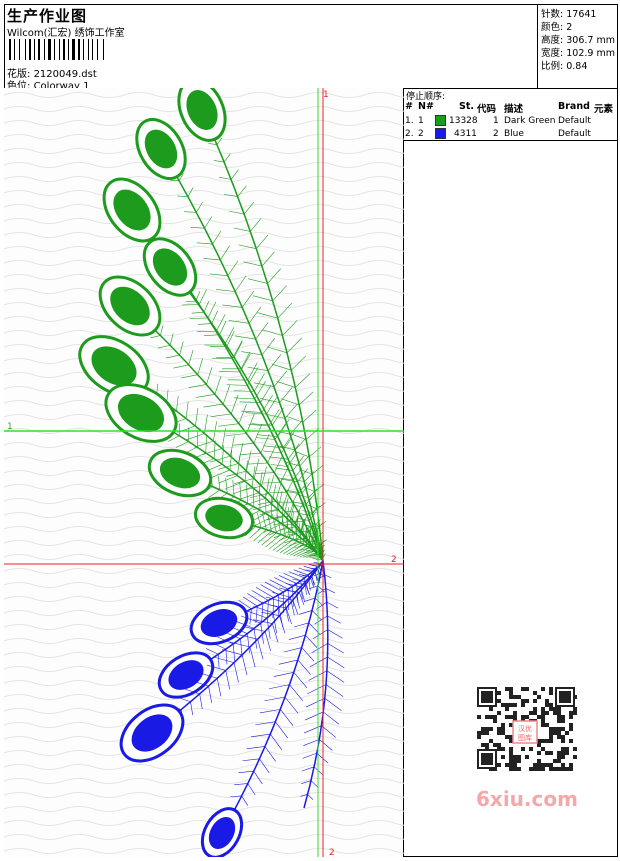 Image resolution: width=620 pixels, height=861 pixels. Describe the element at coordinates (525, 737) in the screenshot. I see `svg-text: 图库` at that location.